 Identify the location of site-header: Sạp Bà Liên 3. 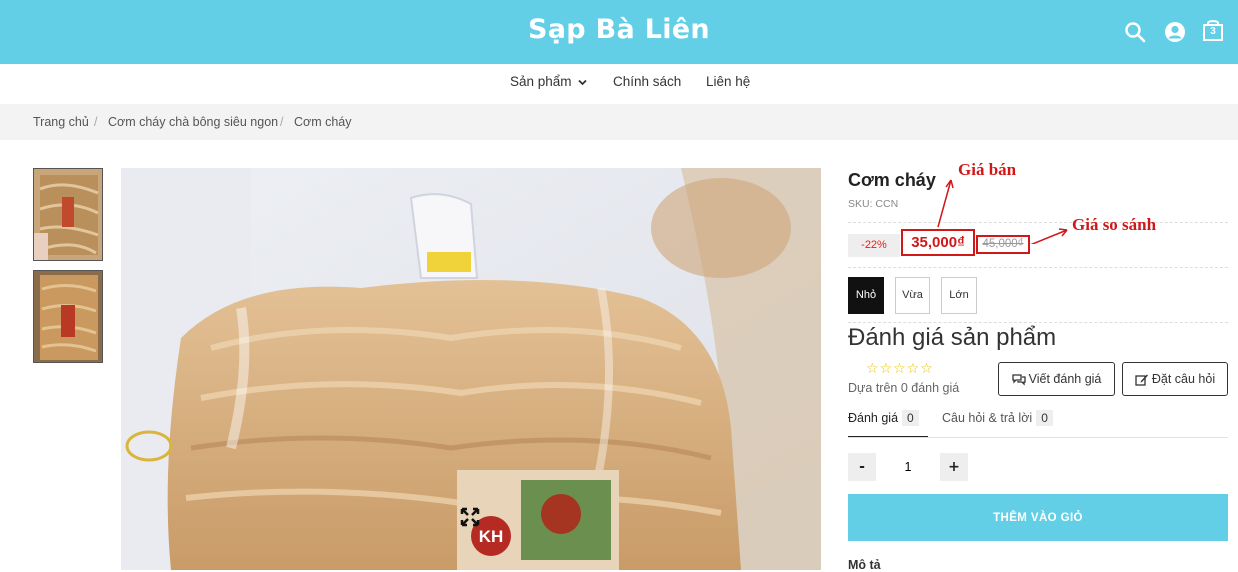
(619, 32).